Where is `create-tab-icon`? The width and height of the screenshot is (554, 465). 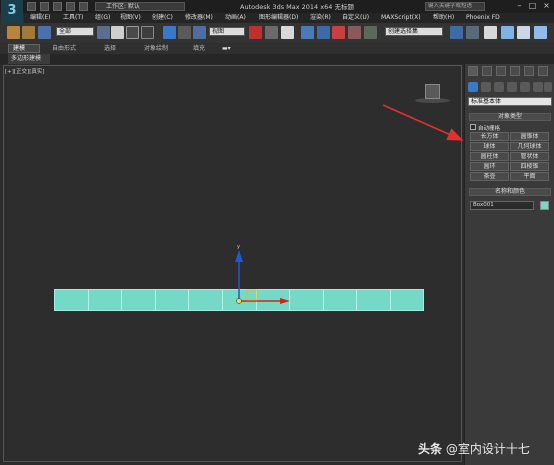 create-tab-icon is located at coordinates (473, 71).